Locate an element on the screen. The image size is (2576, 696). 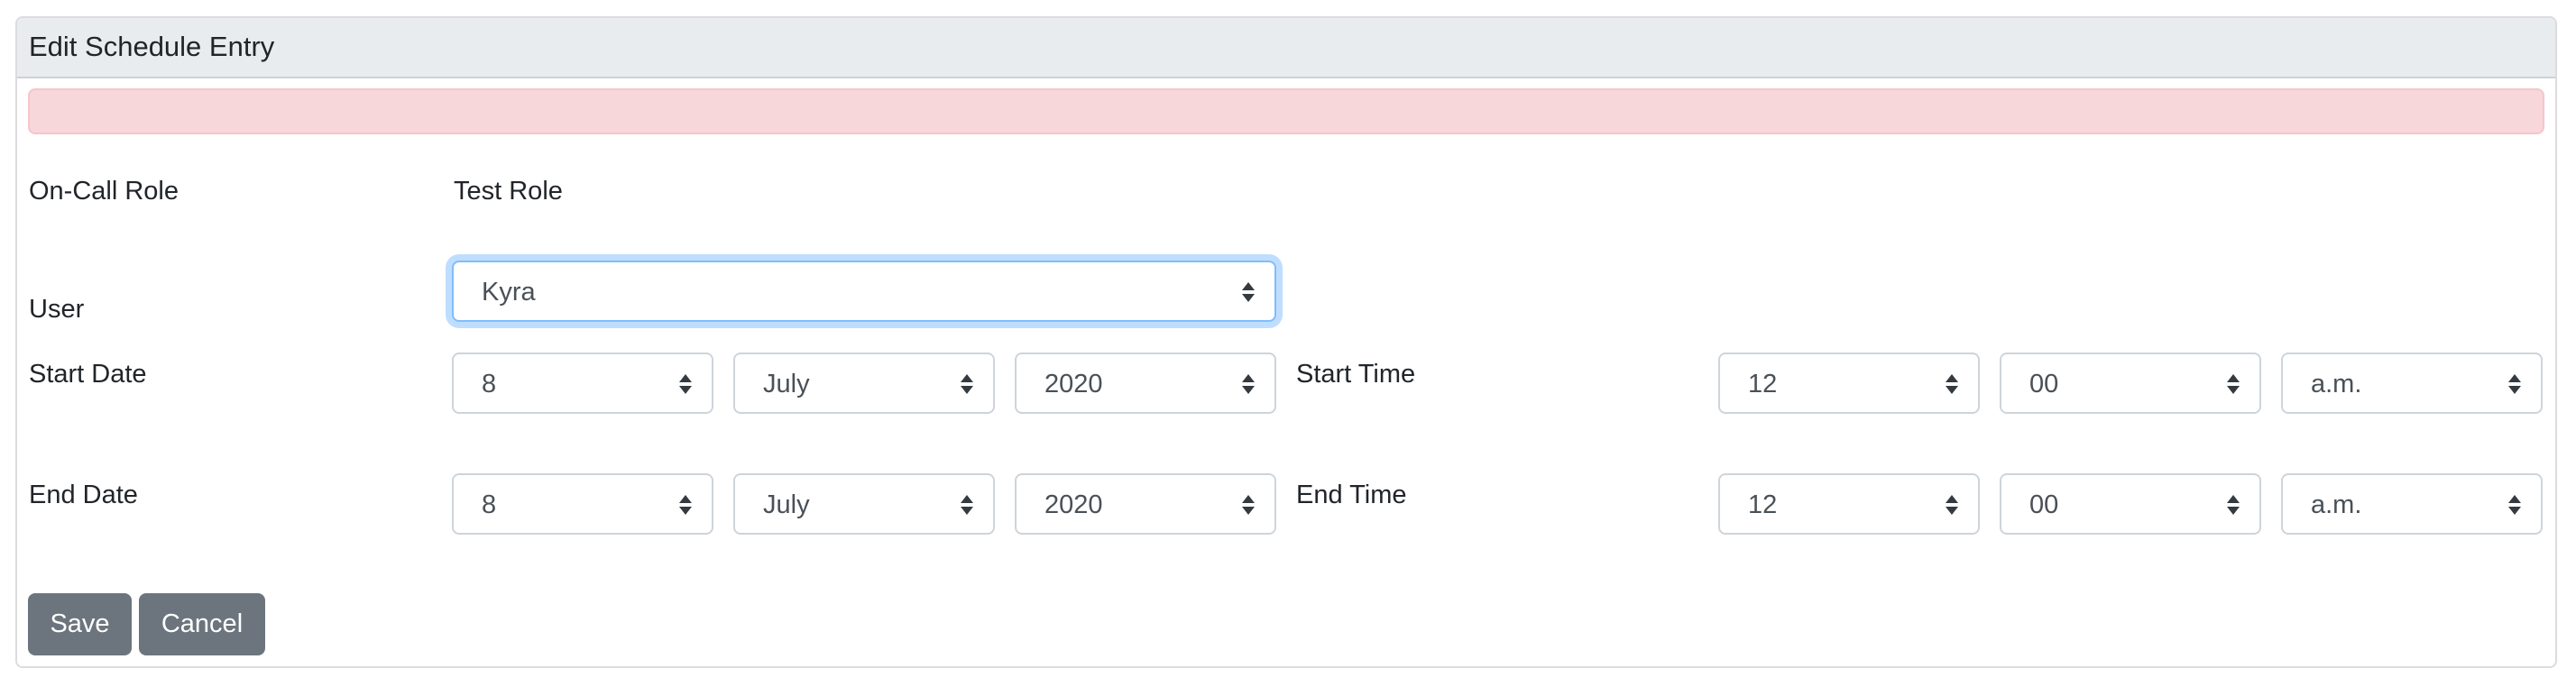
user-select-value: Kyra is located at coordinates (509, 292).